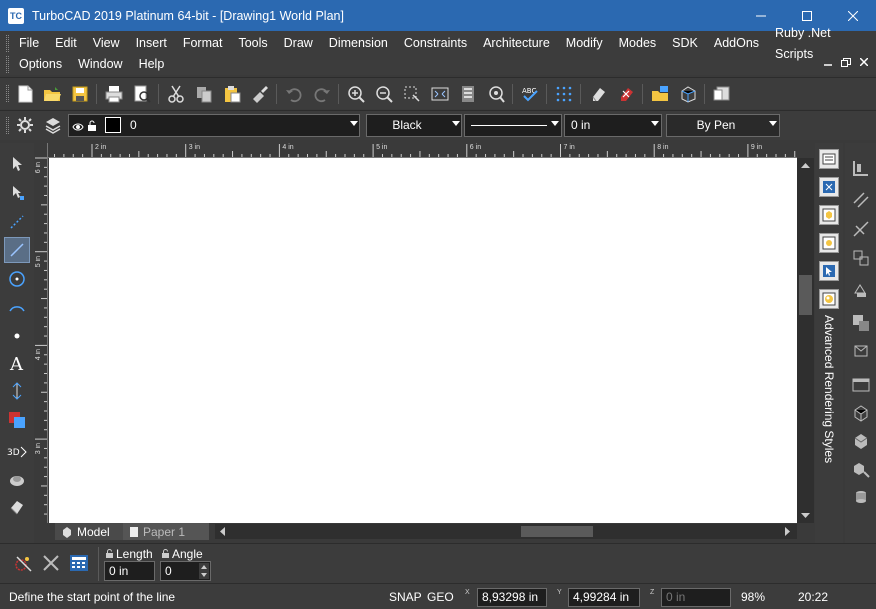  What do you see at coordinates (17, 222) in the screenshot?
I see `point-icon` at bounding box center [17, 222].